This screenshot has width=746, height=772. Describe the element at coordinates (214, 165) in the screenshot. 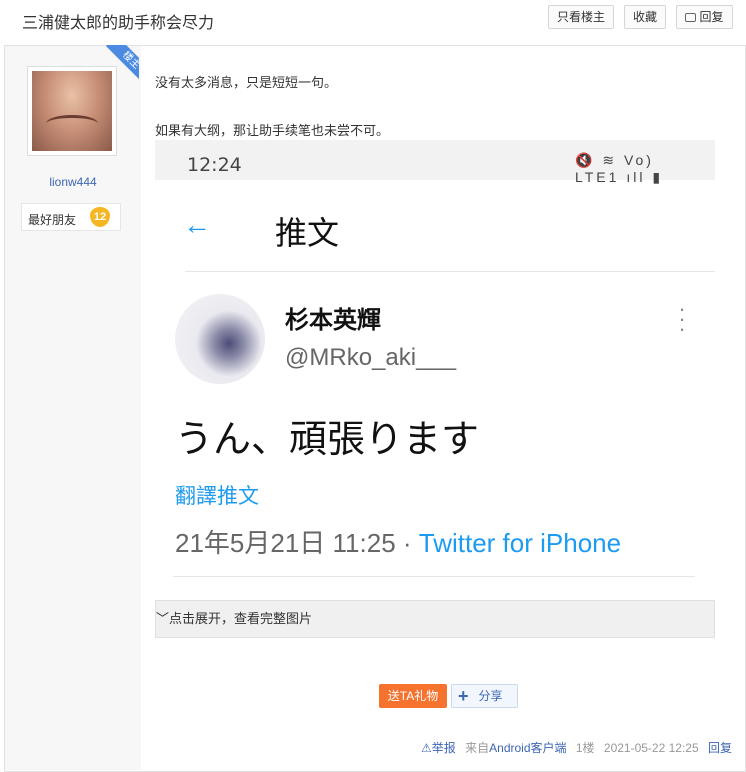

I see `status-time: 12:24` at that location.